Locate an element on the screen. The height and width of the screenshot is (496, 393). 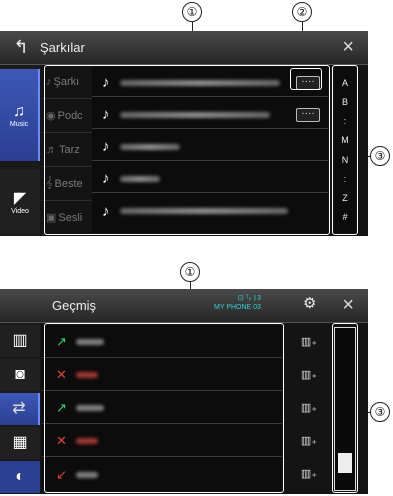
songs-header: ↰ Şarkılar × is located at coordinates (184, 48).